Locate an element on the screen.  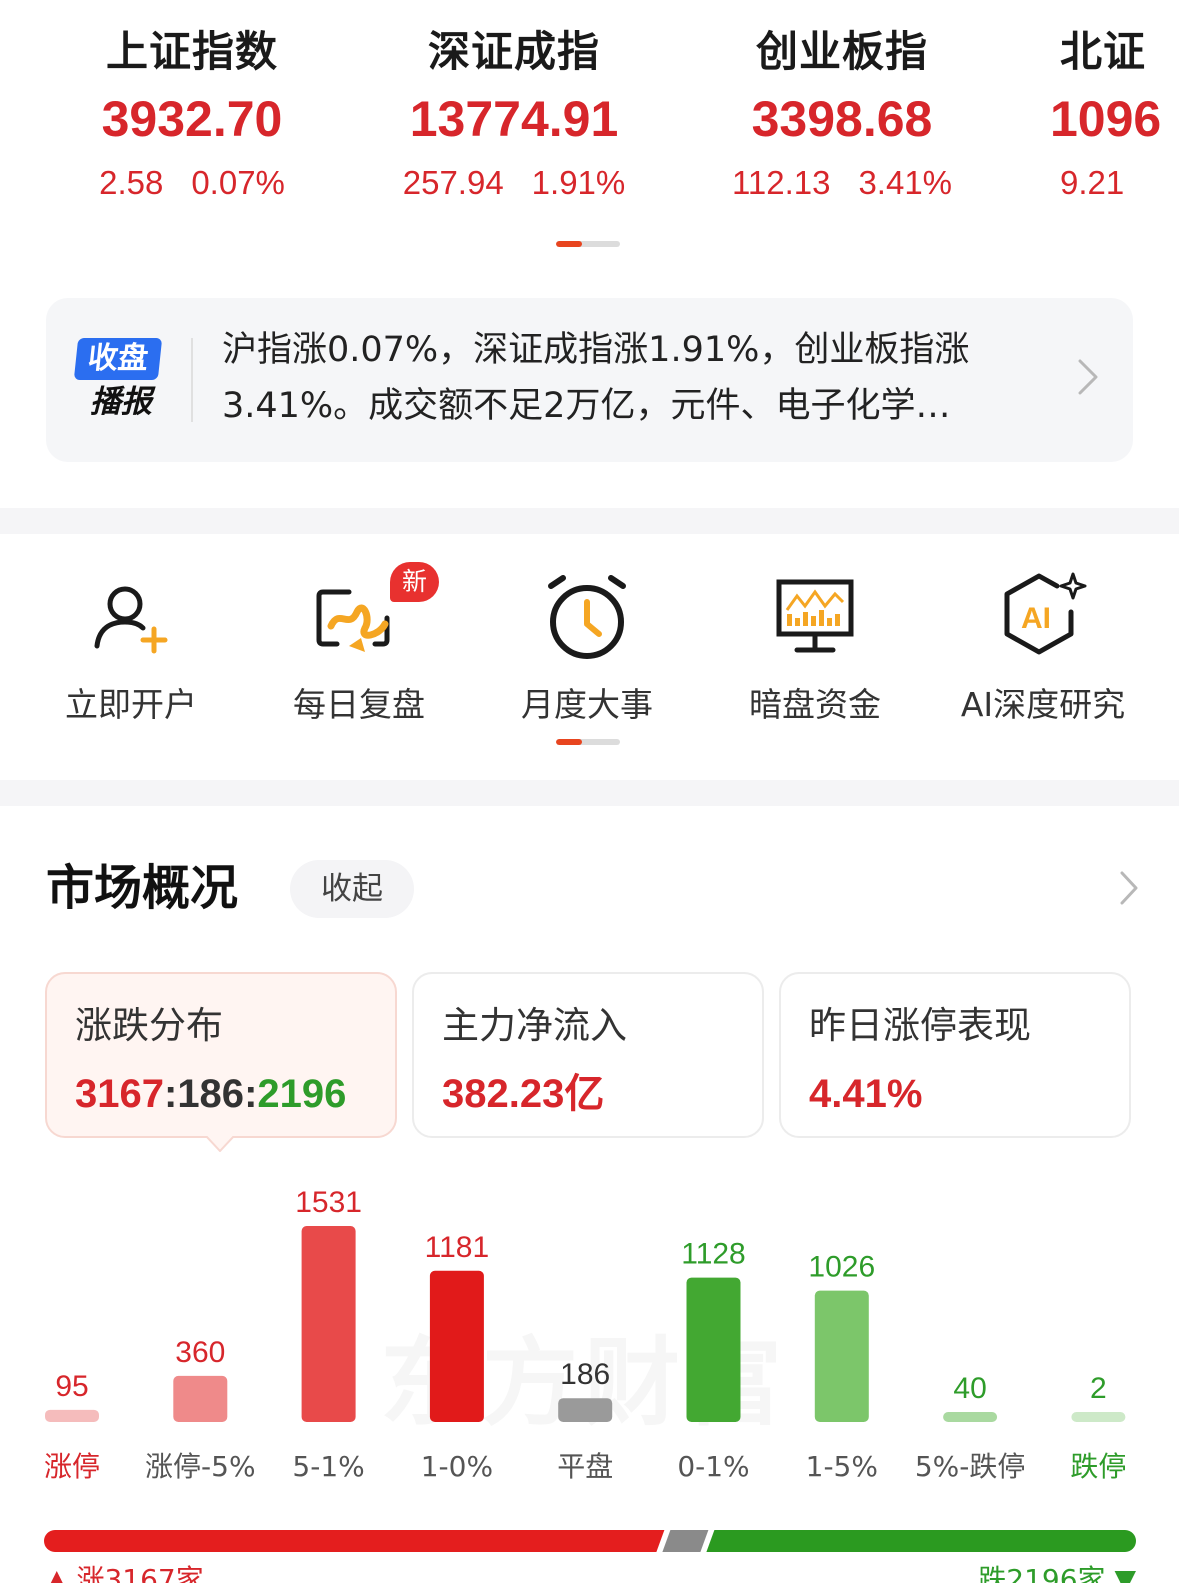
up-count: 3167 is located at coordinates (119, 1094).